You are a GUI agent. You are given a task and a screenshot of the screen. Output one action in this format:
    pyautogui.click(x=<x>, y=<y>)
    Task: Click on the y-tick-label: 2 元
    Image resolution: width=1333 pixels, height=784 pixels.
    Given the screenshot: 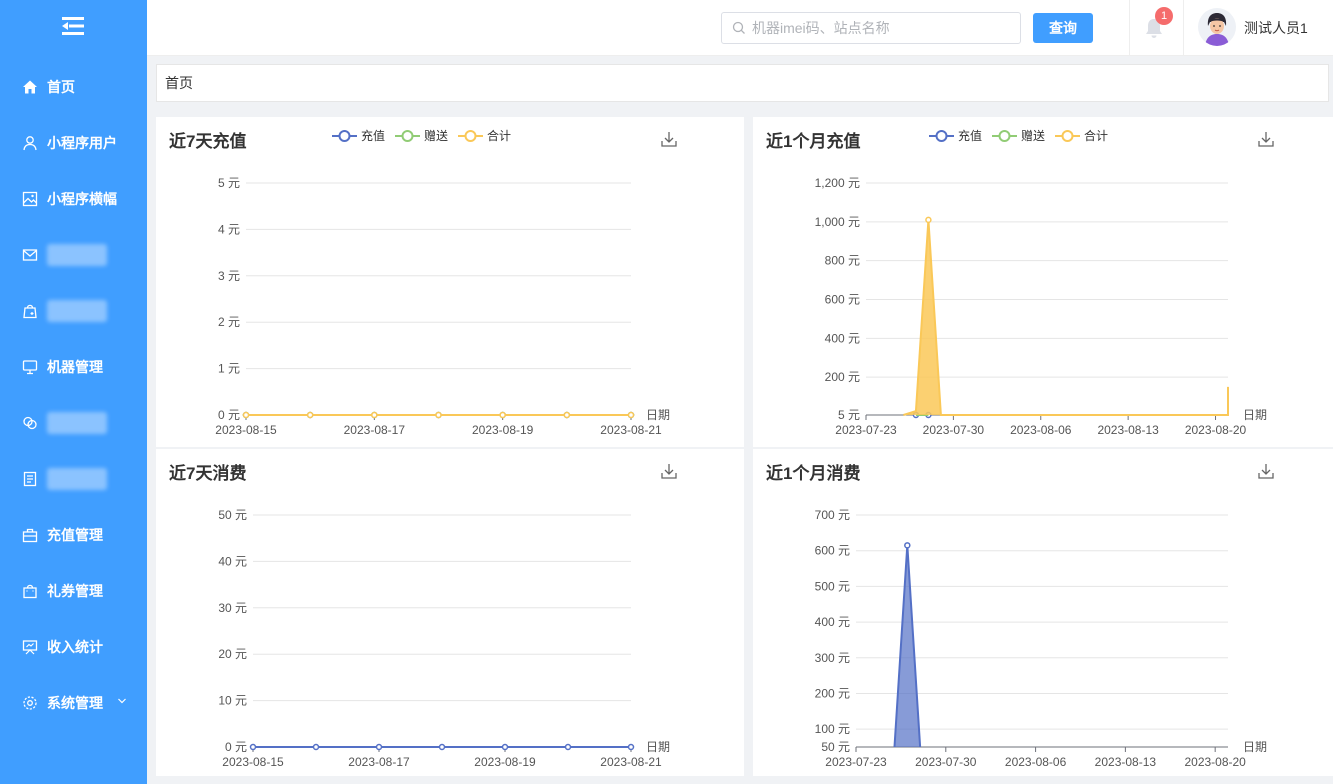 What is the action you would take?
    pyautogui.click(x=229, y=322)
    